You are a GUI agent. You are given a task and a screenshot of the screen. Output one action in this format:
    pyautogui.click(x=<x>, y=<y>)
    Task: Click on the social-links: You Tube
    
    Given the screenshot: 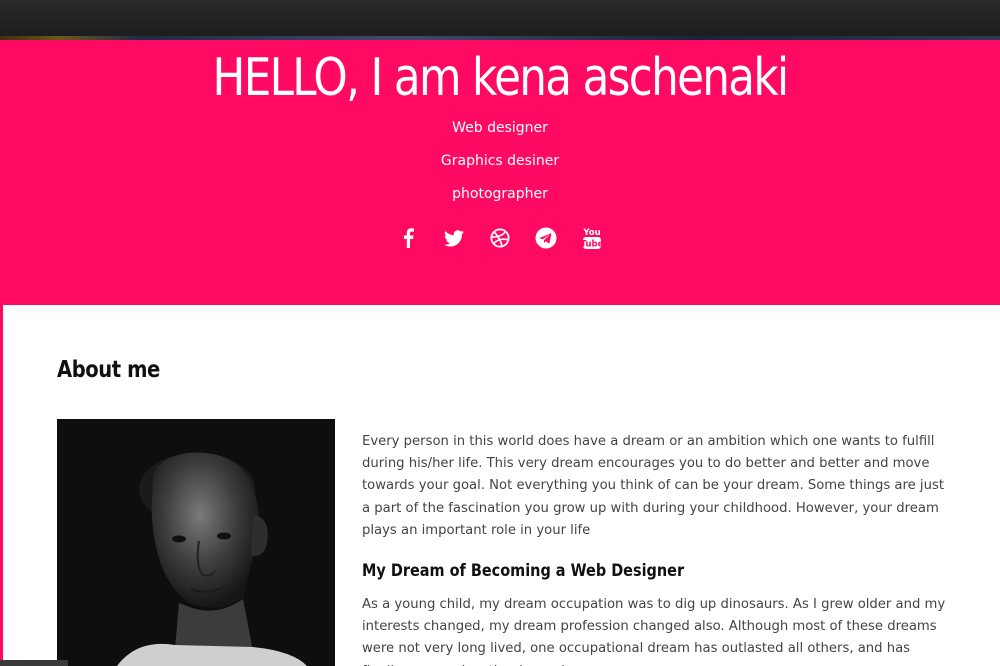 What is the action you would take?
    pyautogui.click(x=500, y=238)
    